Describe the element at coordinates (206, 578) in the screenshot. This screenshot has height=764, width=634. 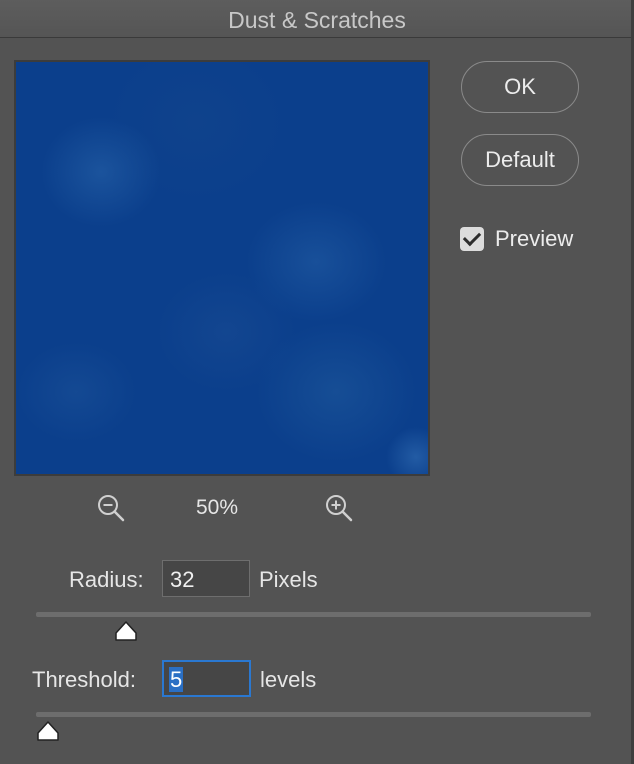
I see `radius-input: 32` at that location.